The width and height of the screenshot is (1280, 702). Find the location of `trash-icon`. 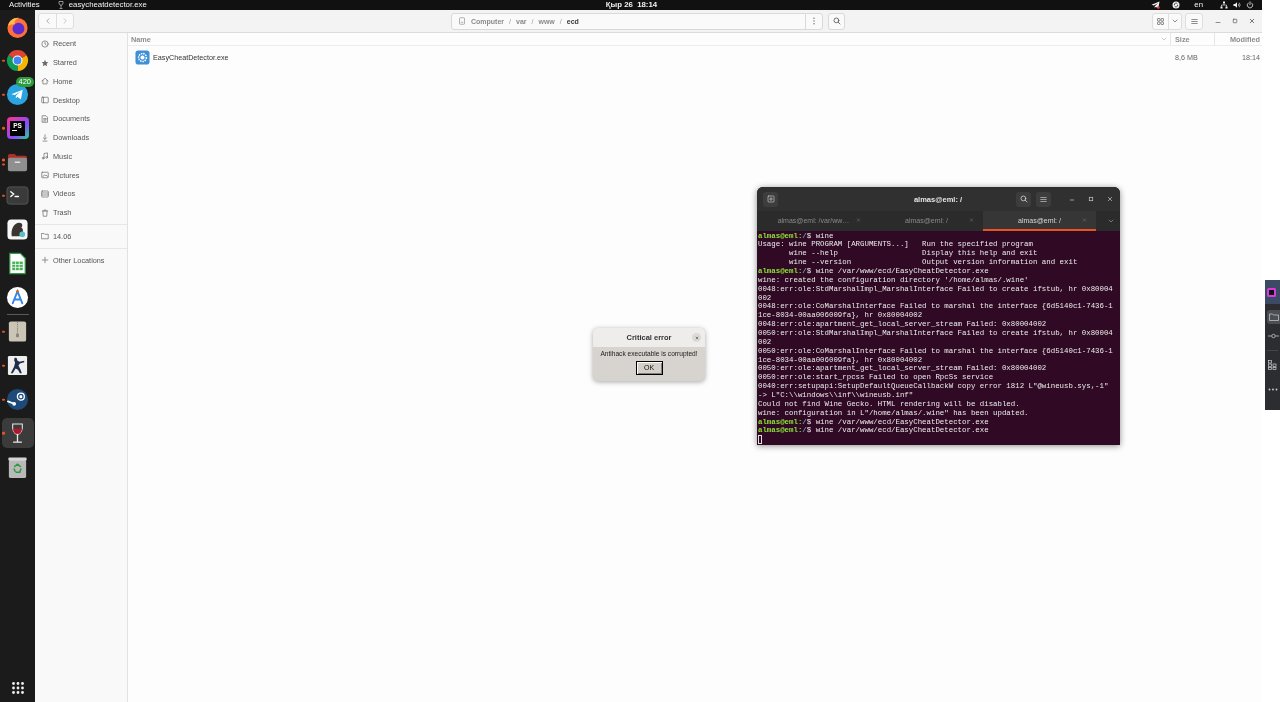

trash-icon is located at coordinates (45, 212).